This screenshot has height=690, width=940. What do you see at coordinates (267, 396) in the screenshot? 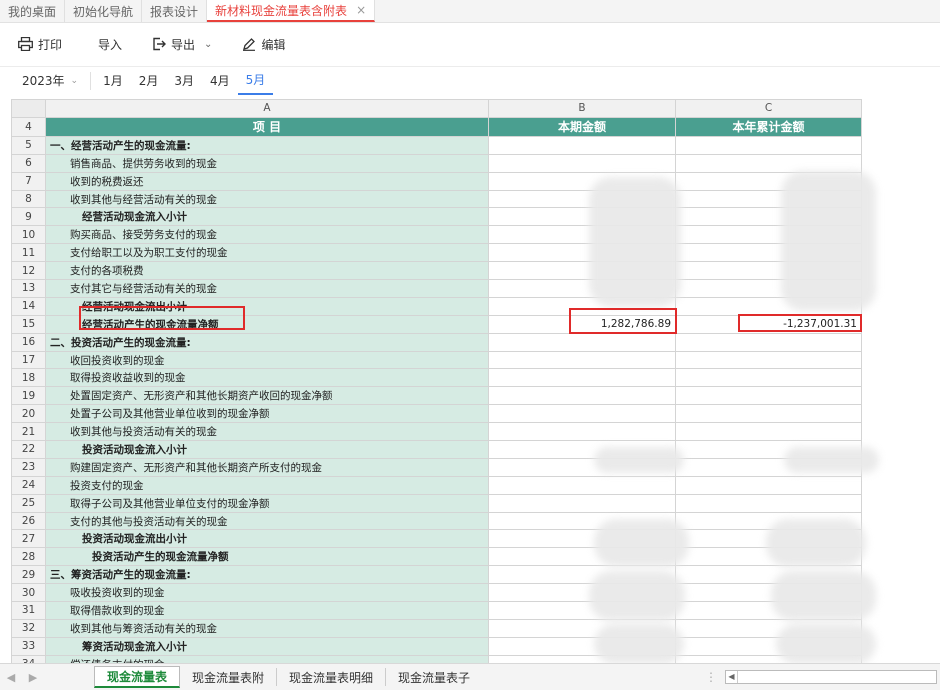
I see `item-label-cell: 处置固定资产、无形资产和其他长期资产收回的现金净额` at bounding box center [267, 396].